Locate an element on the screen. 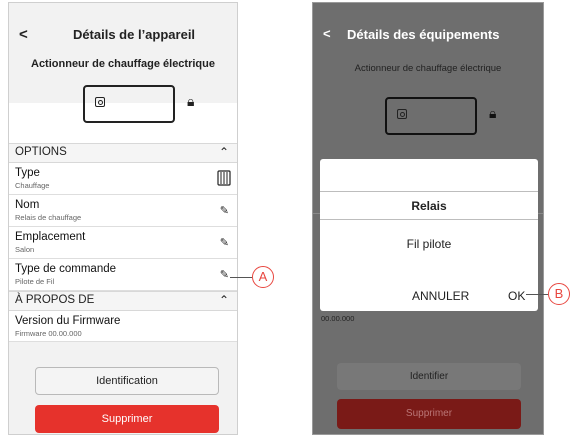  firmware-title: Version du Firmware is located at coordinates (68, 321).